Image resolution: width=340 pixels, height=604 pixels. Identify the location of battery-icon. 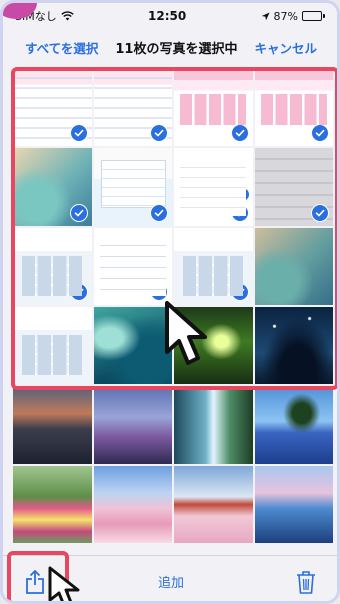
(313, 16).